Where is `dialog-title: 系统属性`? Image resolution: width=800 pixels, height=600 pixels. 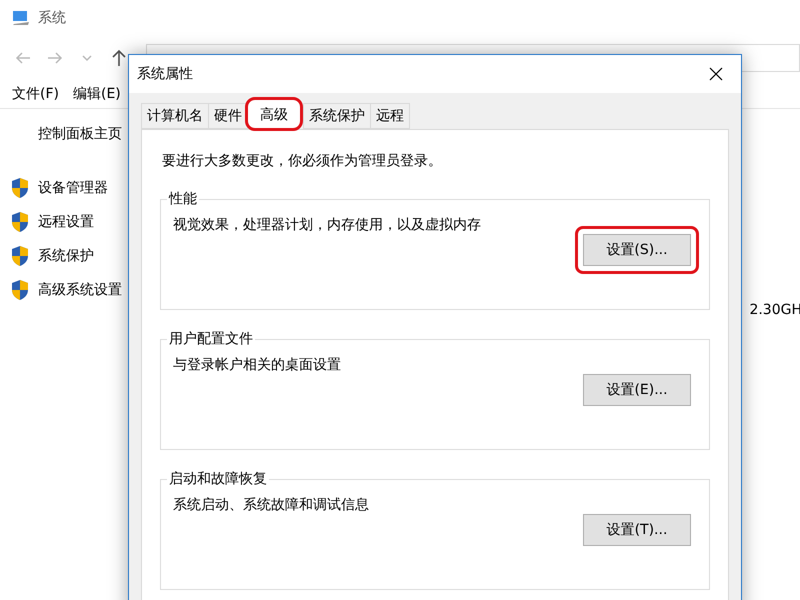
dialog-title: 系统属性 is located at coordinates (165, 74).